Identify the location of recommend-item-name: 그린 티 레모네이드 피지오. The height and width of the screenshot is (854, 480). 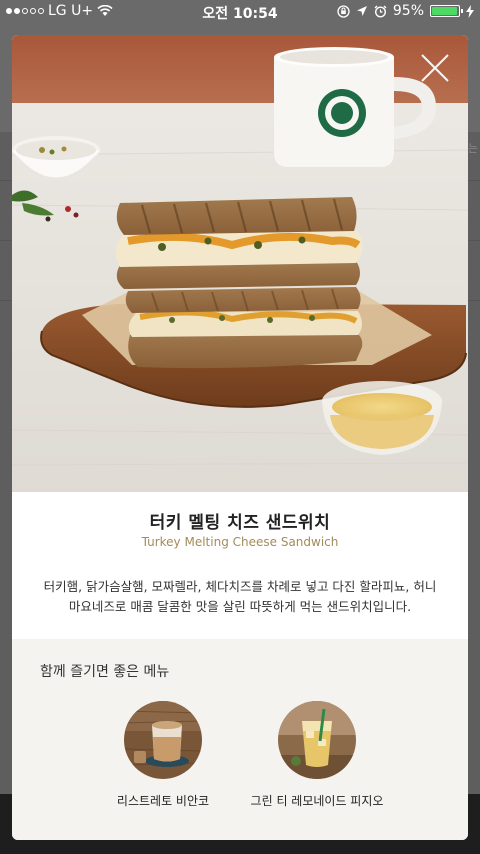
(317, 801).